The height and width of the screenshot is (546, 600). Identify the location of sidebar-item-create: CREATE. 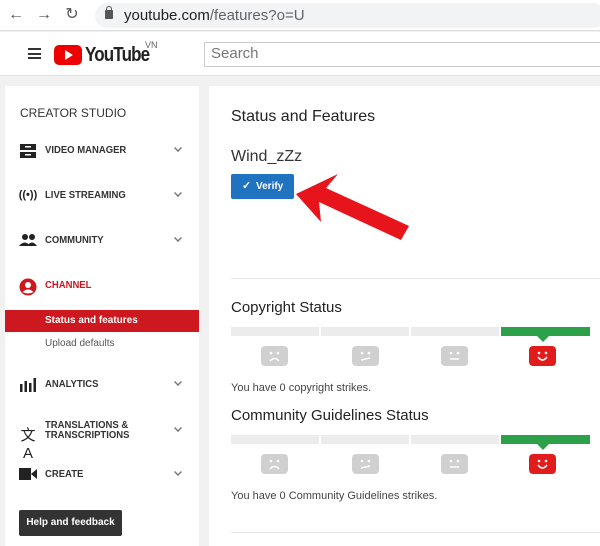
(102, 475).